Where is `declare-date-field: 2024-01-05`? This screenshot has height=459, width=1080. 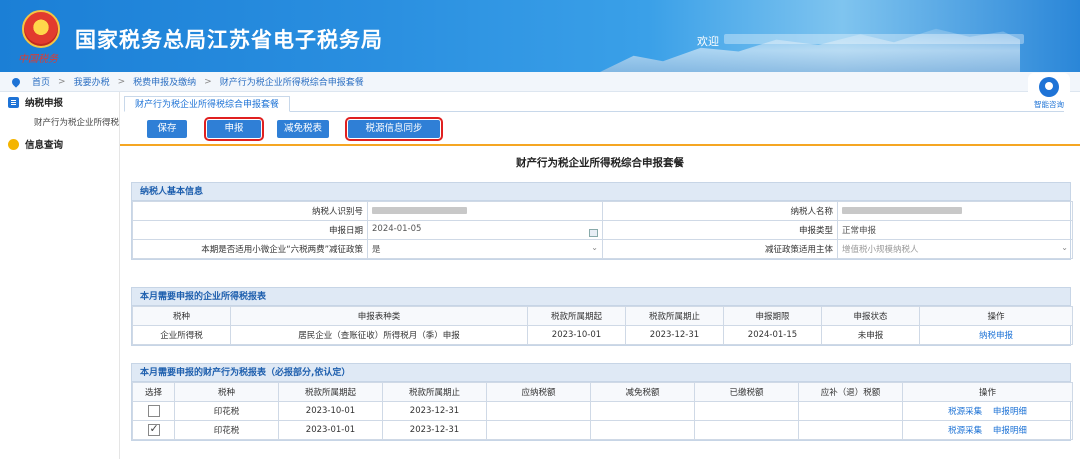 declare-date-field: 2024-01-05 is located at coordinates (485, 230).